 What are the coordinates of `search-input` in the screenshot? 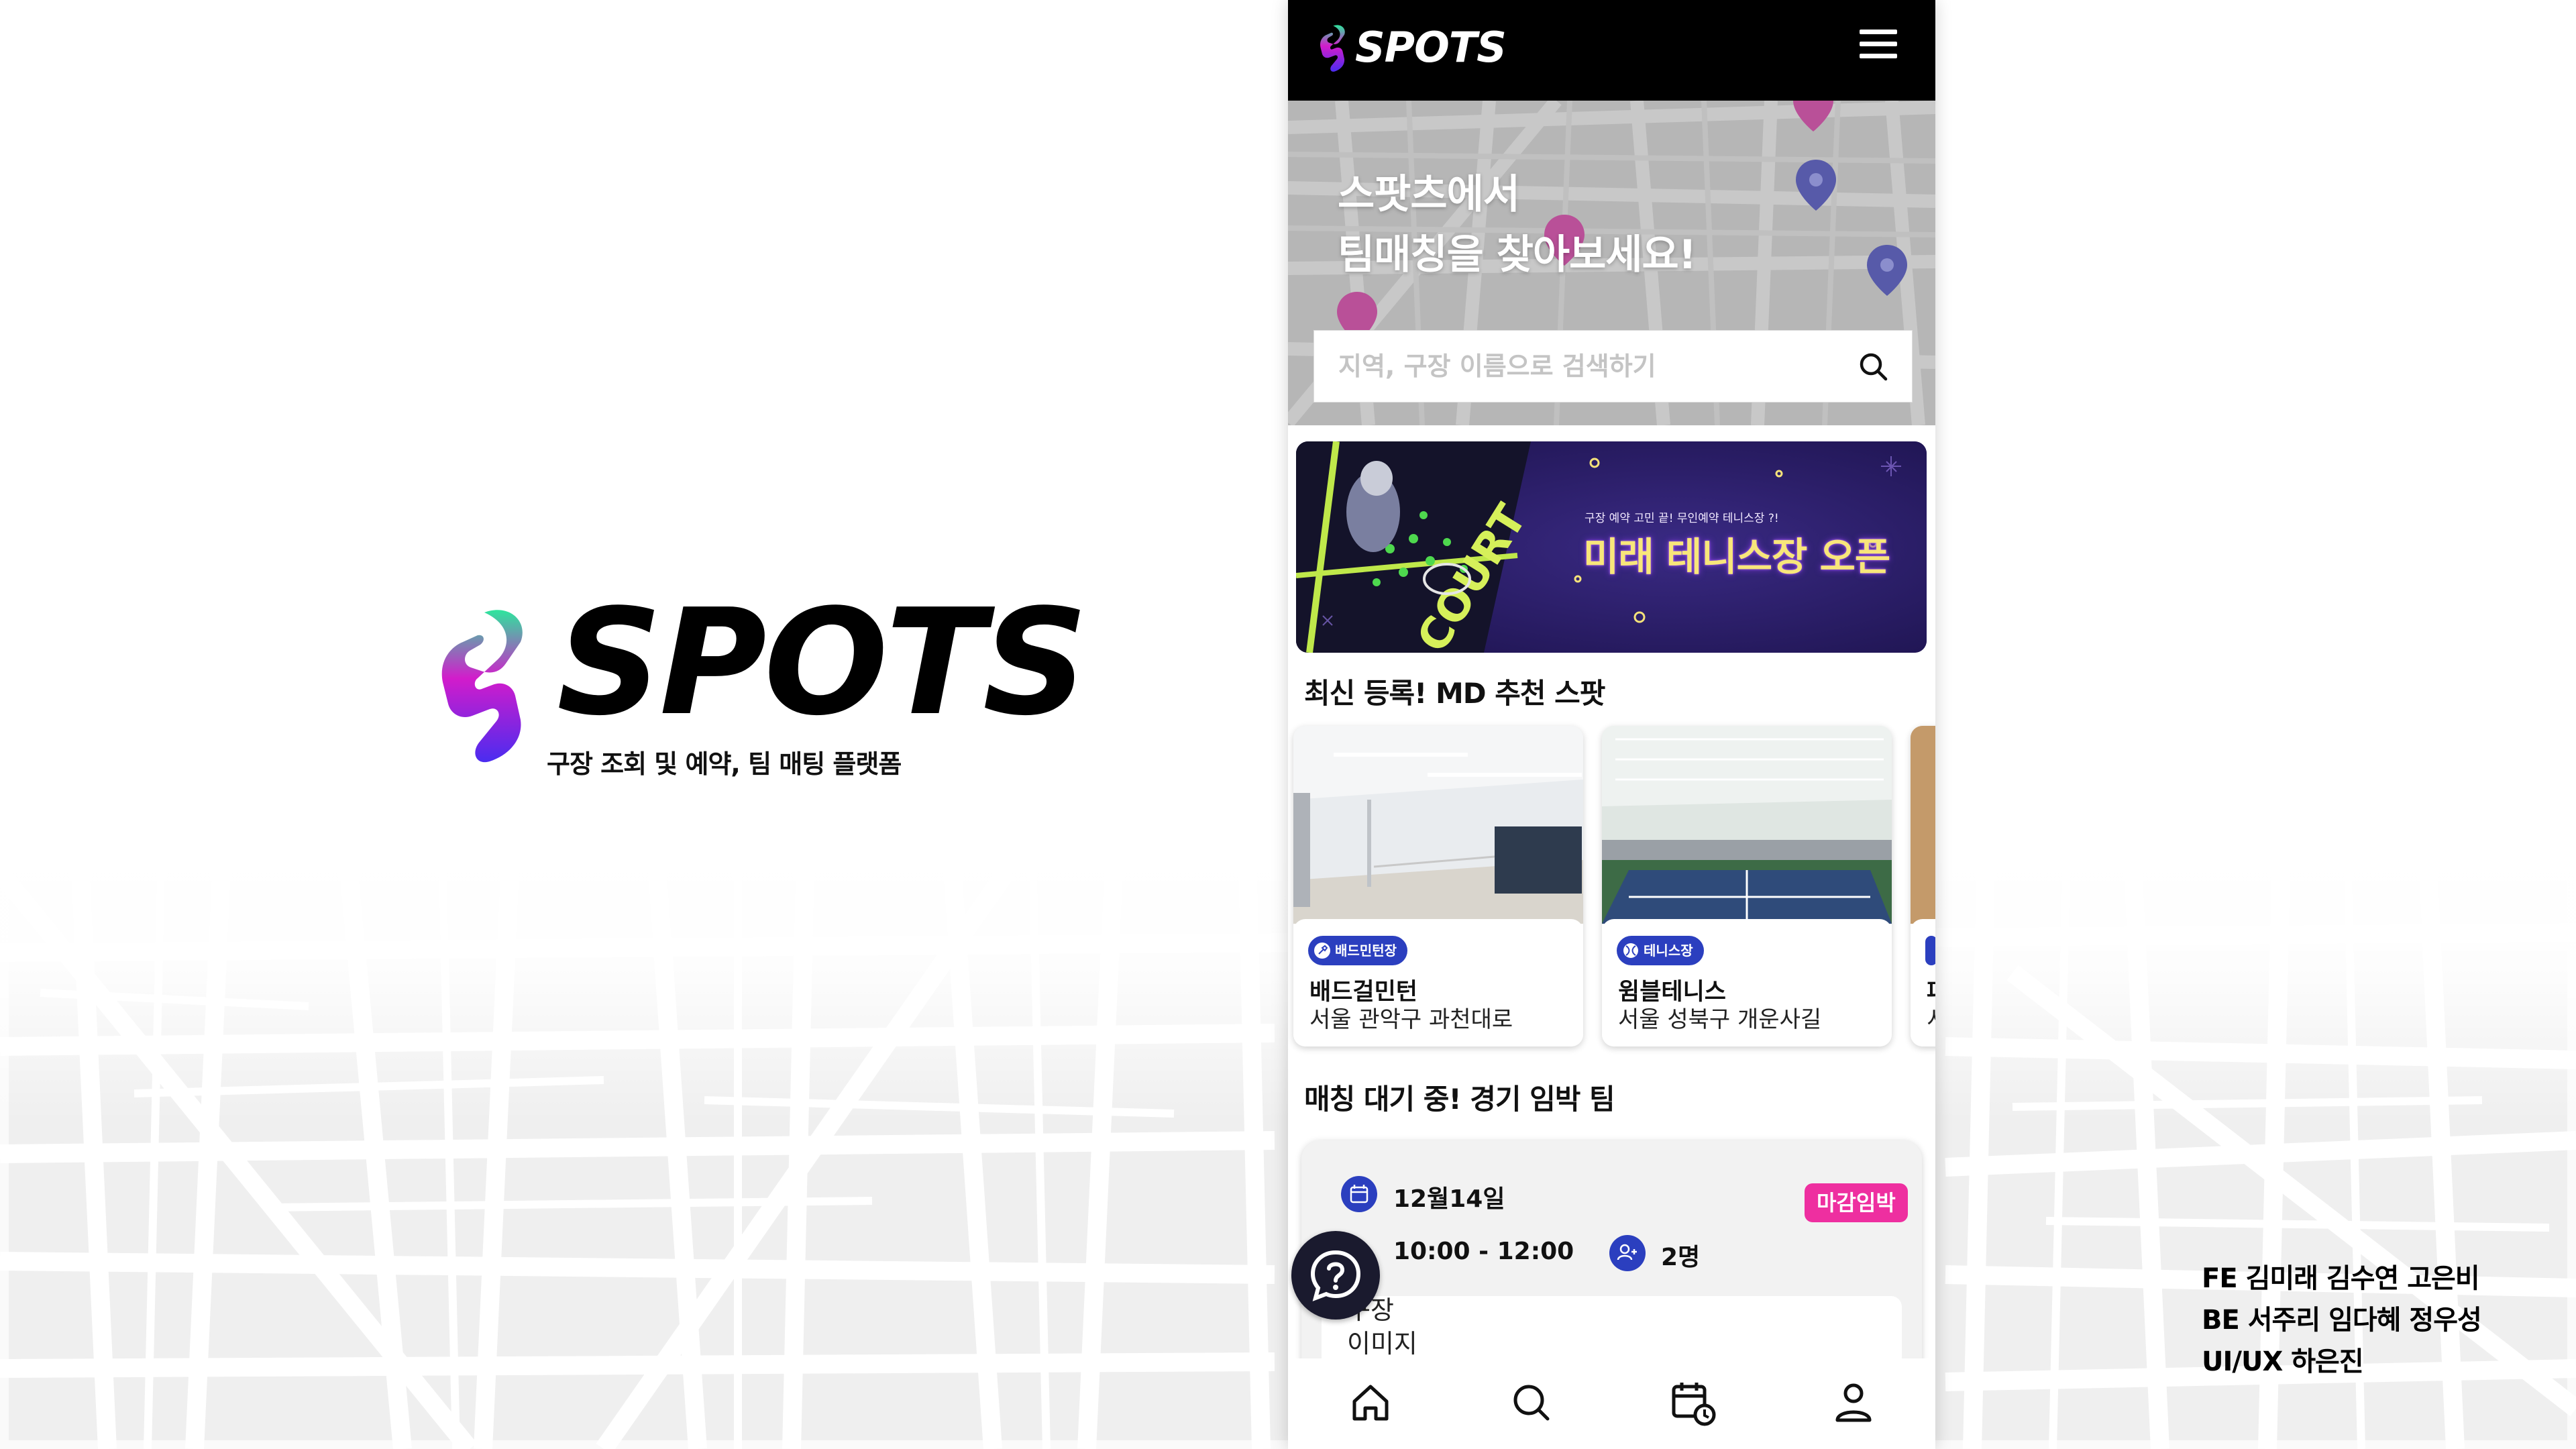 It's located at (1582, 366).